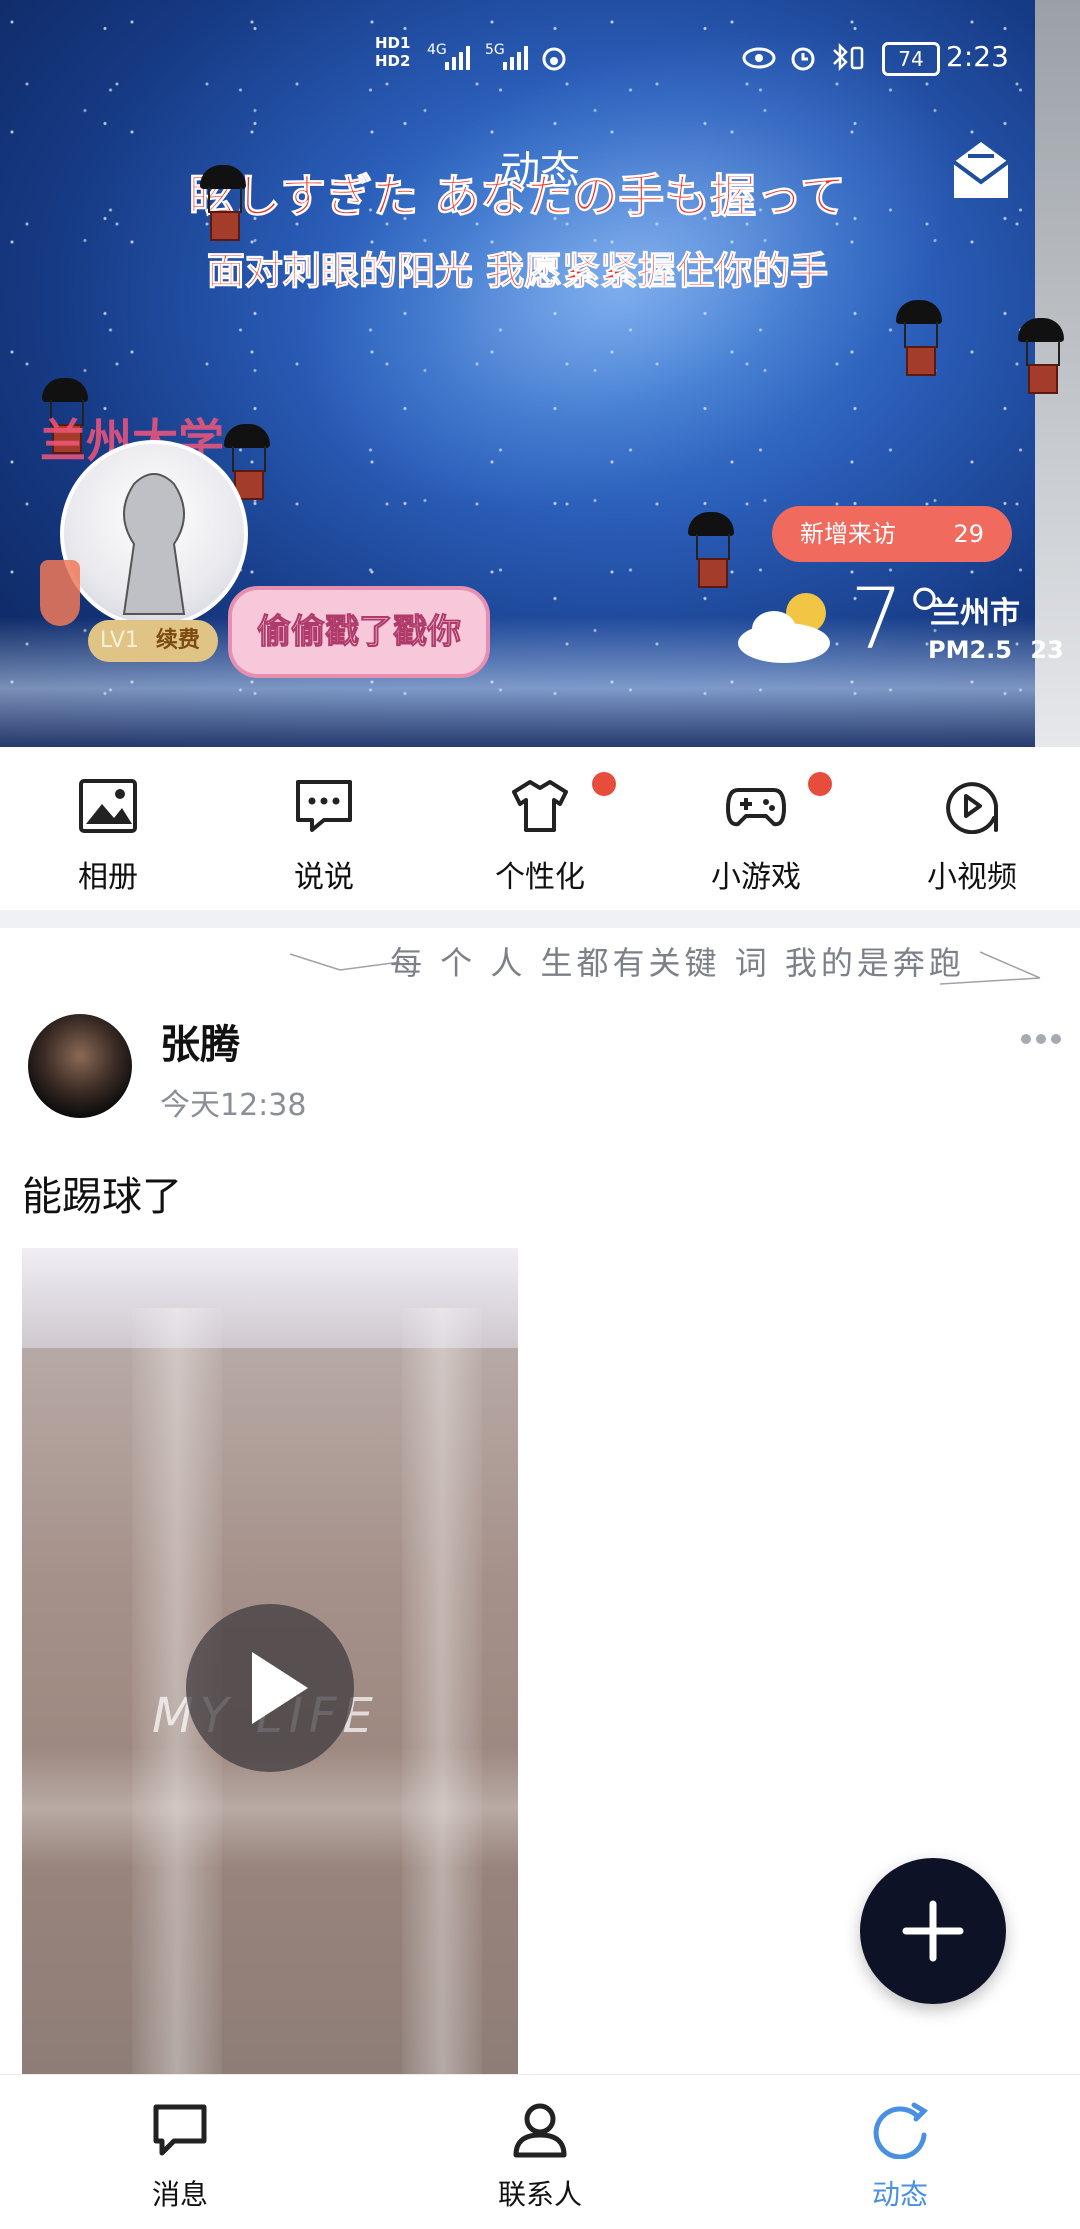 The width and height of the screenshot is (1080, 2229). Describe the element at coordinates (972, 837) in the screenshot. I see `quick-nav-short-video: 小视频` at that location.